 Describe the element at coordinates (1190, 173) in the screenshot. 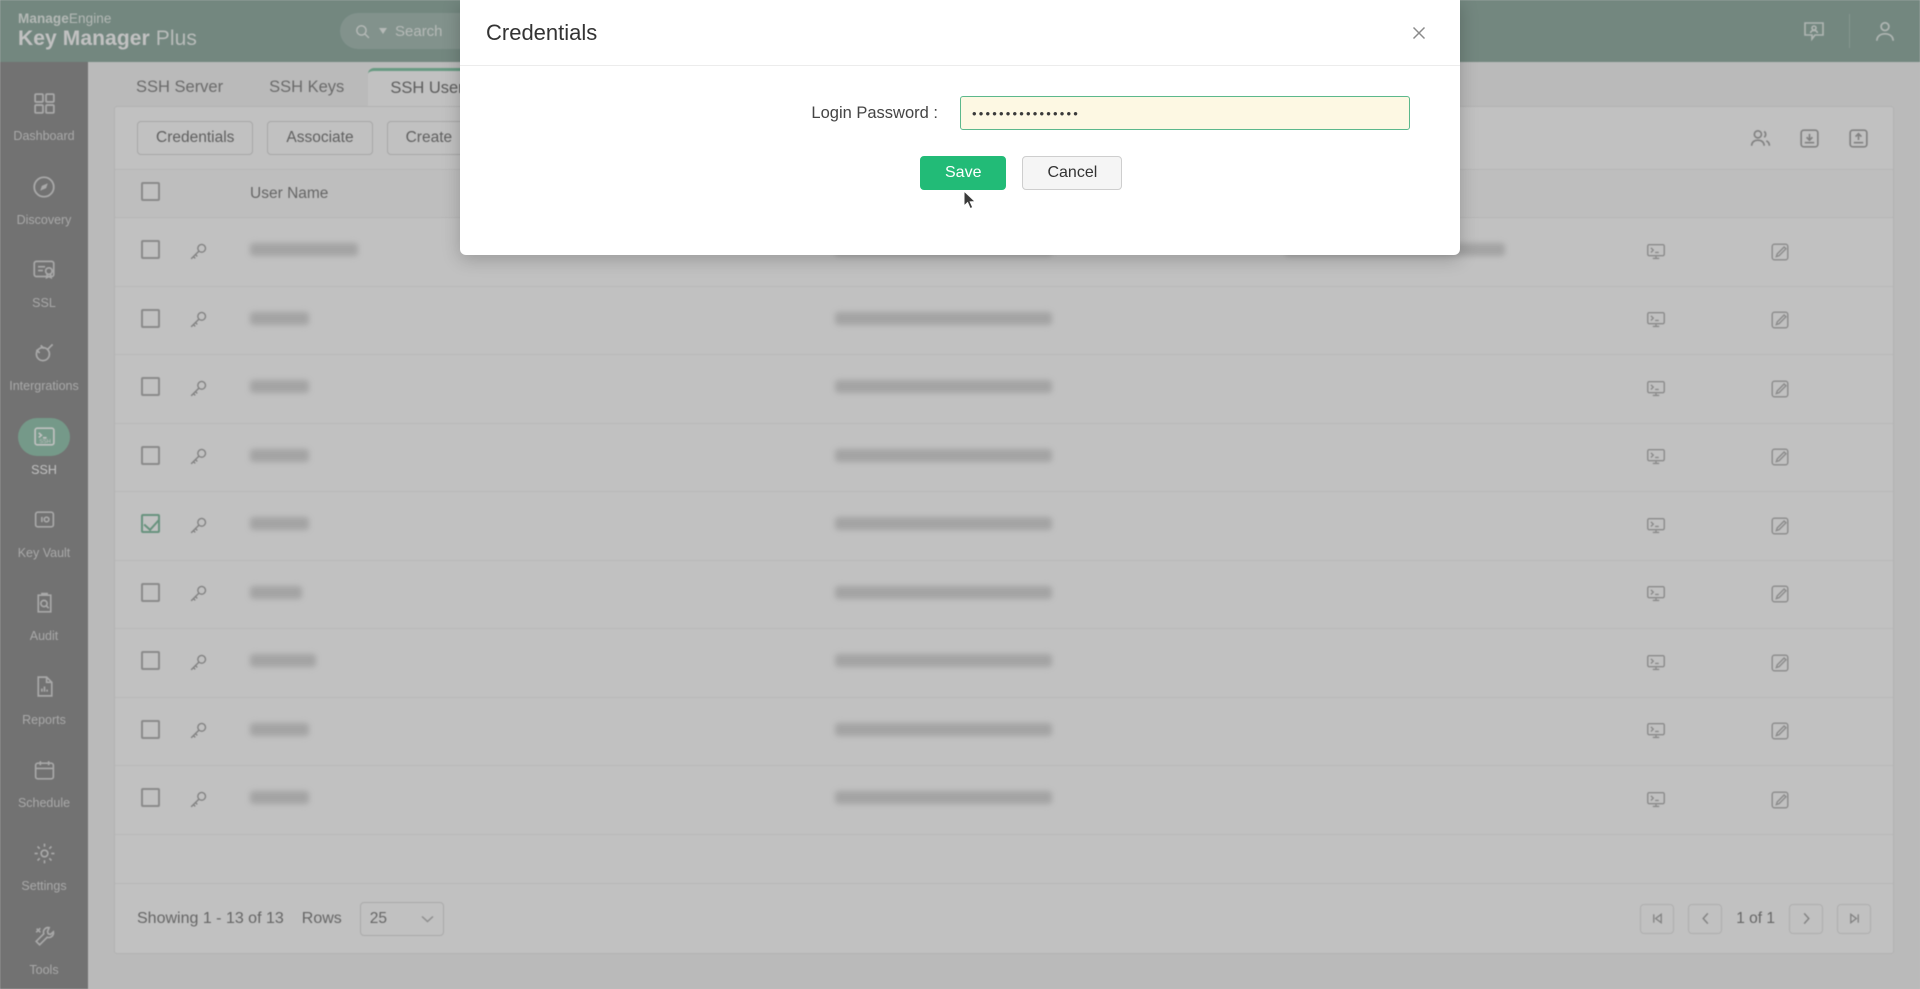

I see `modal-button-row: Save Cancel` at that location.